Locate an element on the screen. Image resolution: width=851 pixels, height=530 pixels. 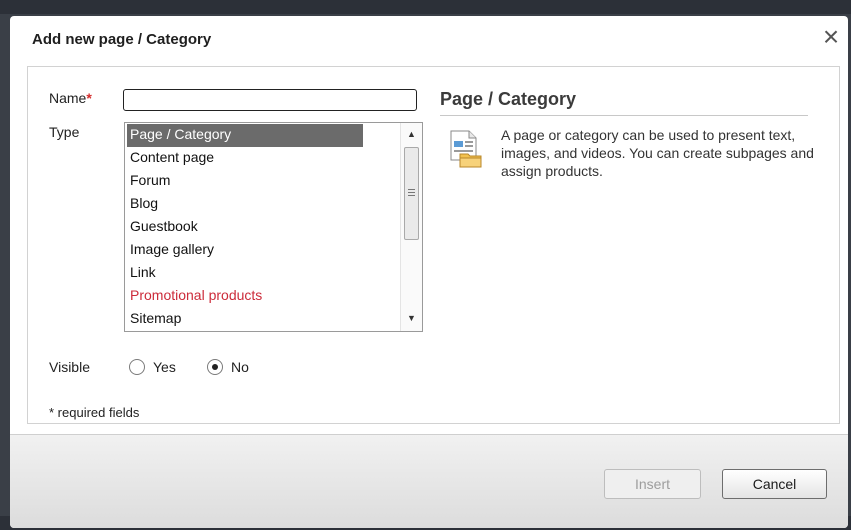
type-option-image-gallery: Image gallery is located at coordinates (262, 250).